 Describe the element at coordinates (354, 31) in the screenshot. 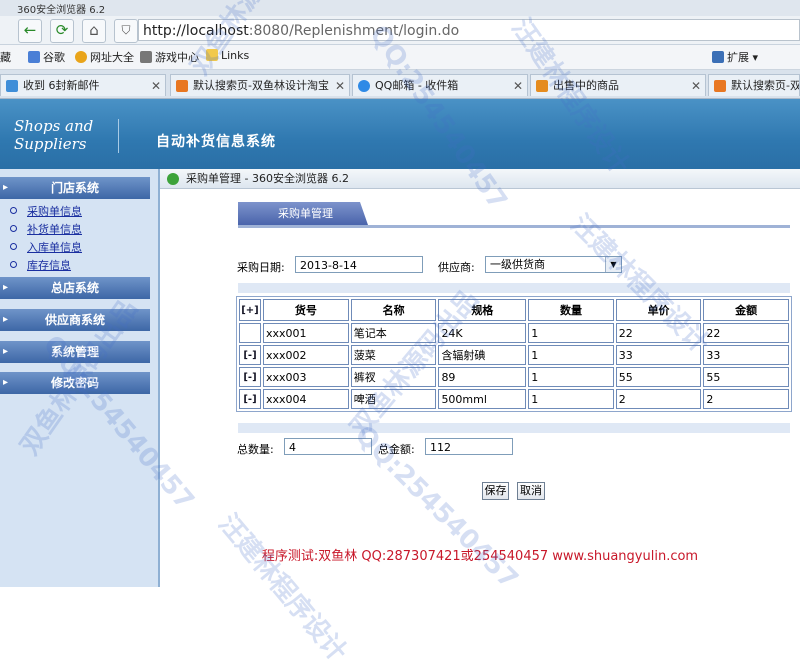

I see `url-path: :8080/Replenishment/login.do` at that location.